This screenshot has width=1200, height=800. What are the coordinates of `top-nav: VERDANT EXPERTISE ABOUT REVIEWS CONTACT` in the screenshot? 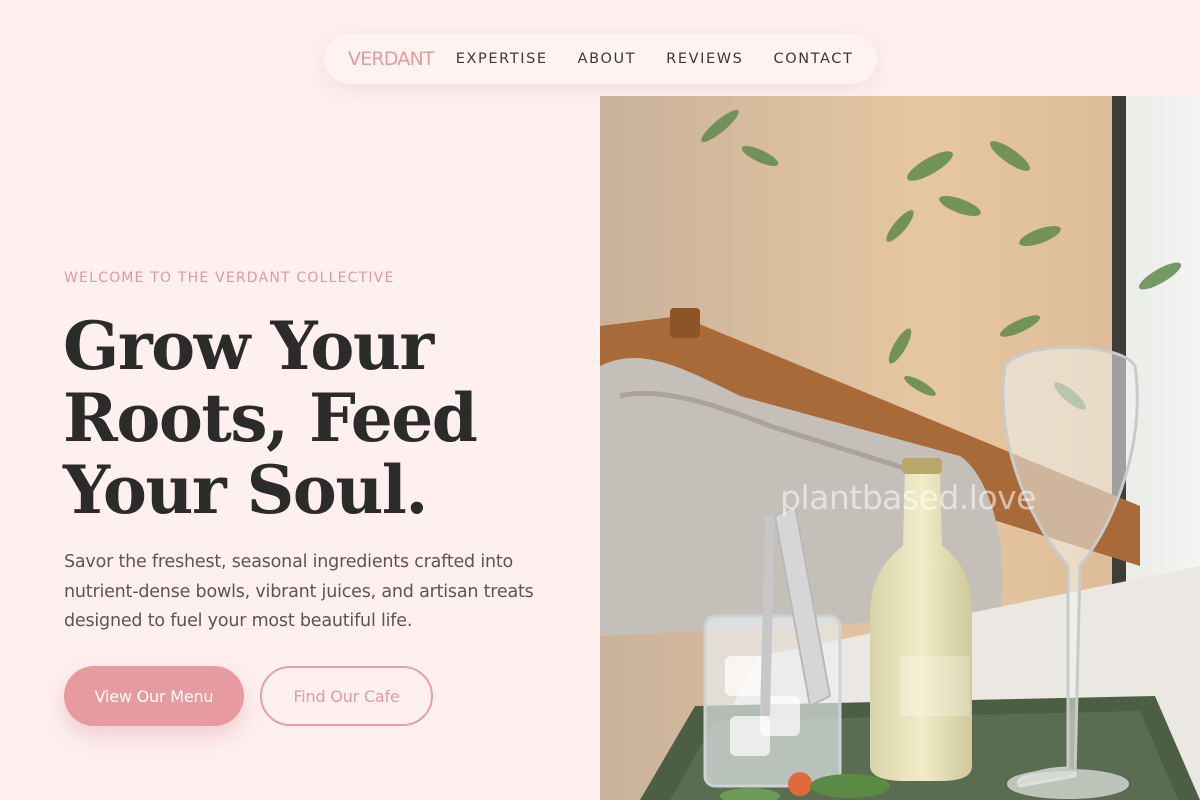 It's located at (600, 59).